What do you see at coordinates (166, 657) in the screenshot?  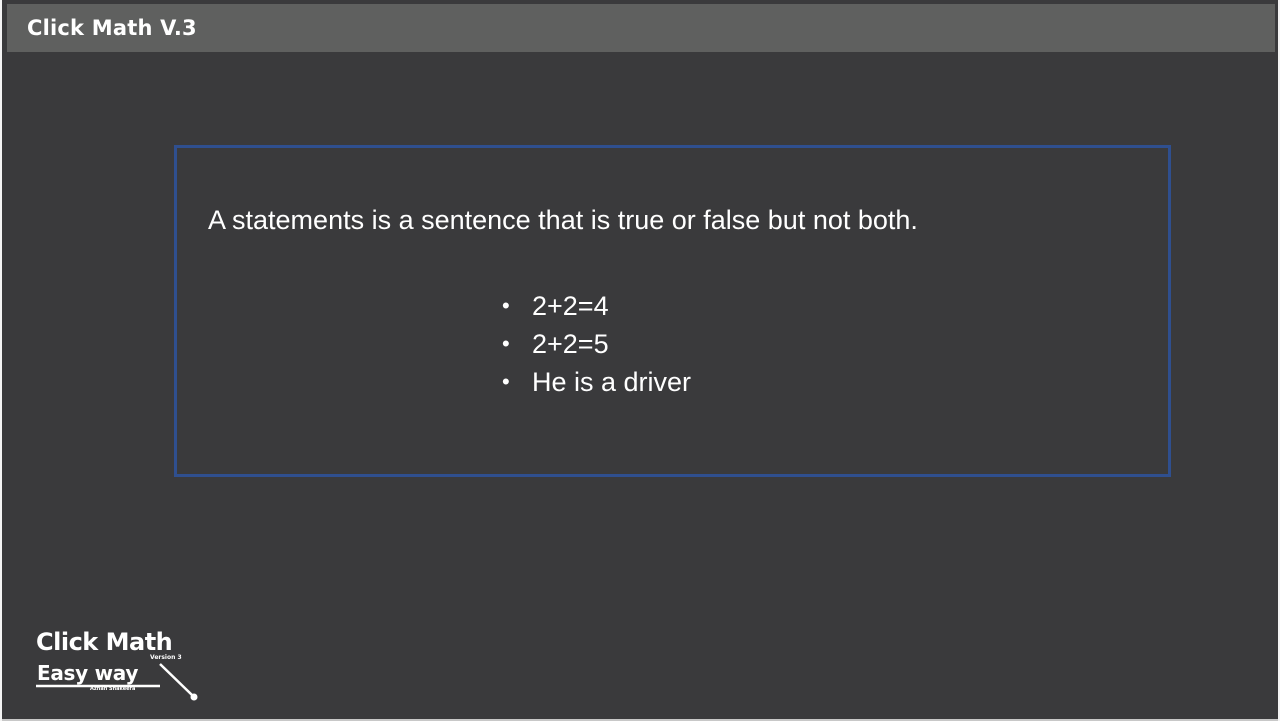 I see `logo-version: Version 3` at bounding box center [166, 657].